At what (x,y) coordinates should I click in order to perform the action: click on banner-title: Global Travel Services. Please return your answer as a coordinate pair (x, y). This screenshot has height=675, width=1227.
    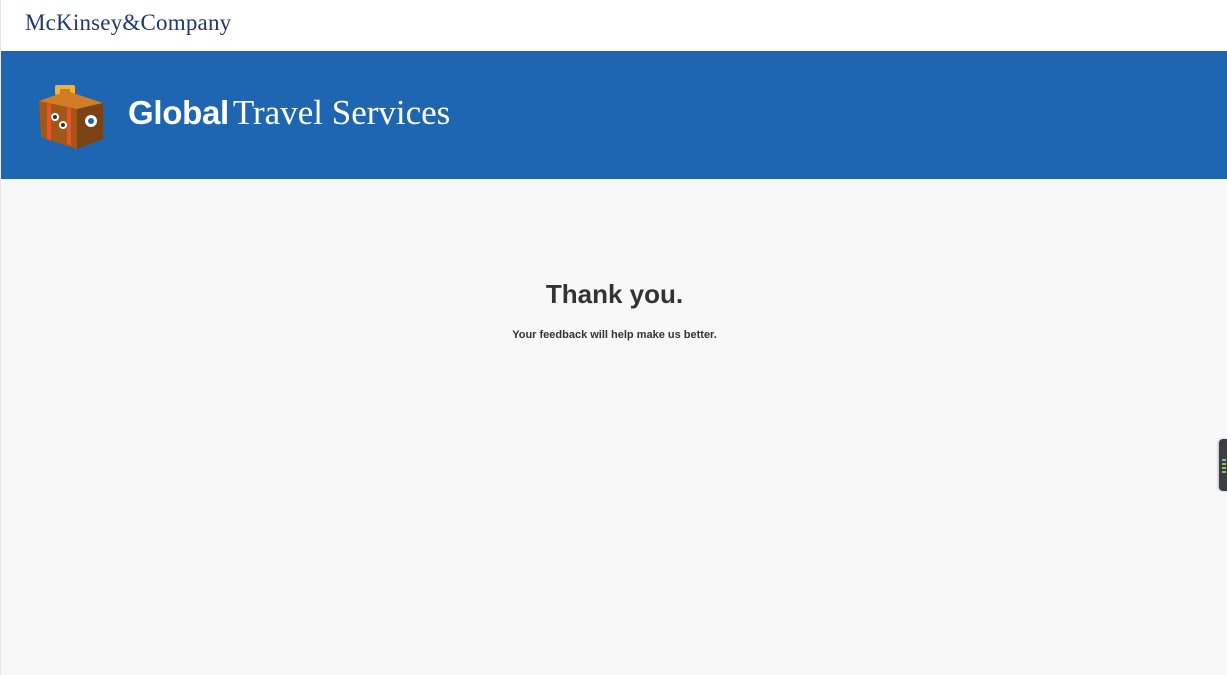
    Looking at the image, I should click on (289, 113).